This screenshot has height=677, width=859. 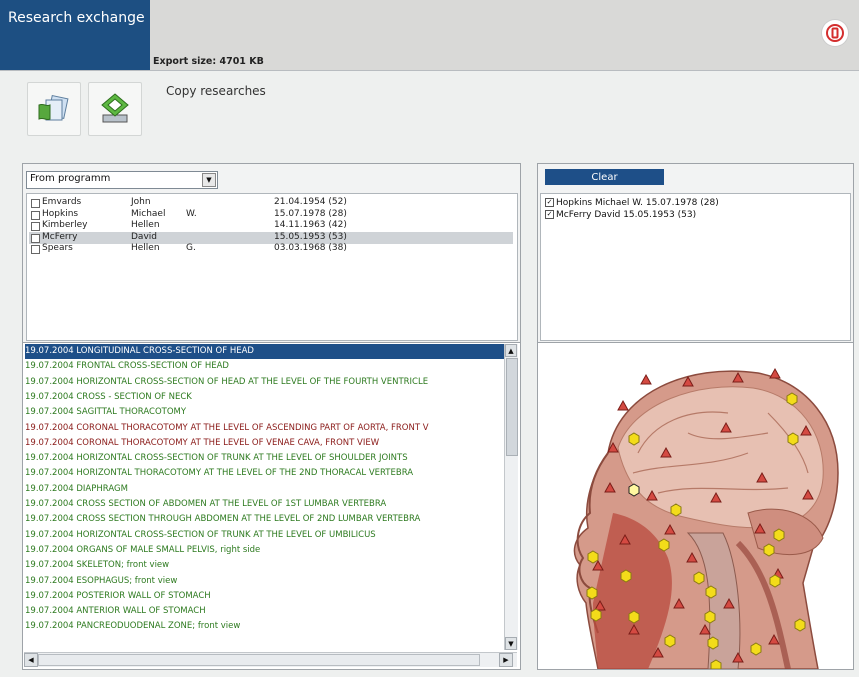 What do you see at coordinates (265, 565) in the screenshot?
I see `research-row: 19.07.2004 SKELETON; front view` at bounding box center [265, 565].